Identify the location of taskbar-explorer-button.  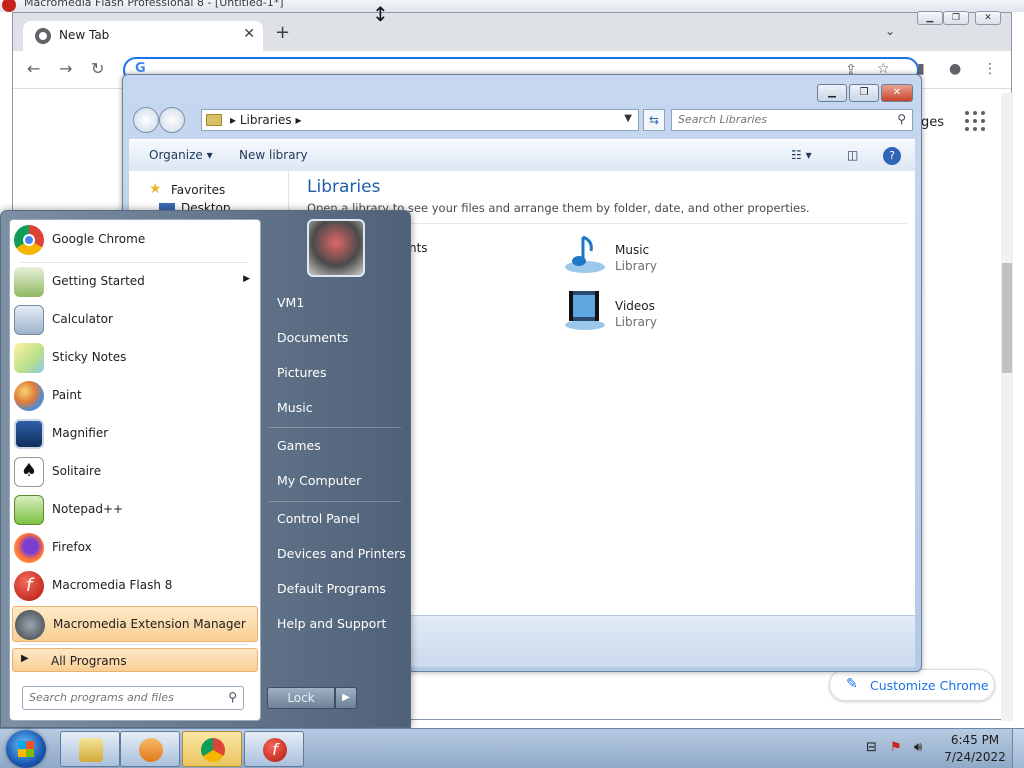
(90, 749).